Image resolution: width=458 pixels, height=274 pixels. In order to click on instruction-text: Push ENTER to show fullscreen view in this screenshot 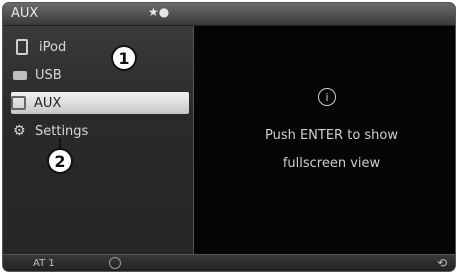, I will do `click(331, 150)`.